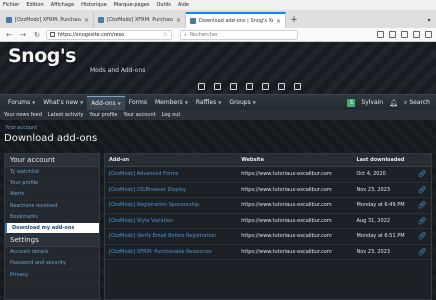  Describe the element at coordinates (372, 102) in the screenshot. I see `username-link: Sylvain` at that location.